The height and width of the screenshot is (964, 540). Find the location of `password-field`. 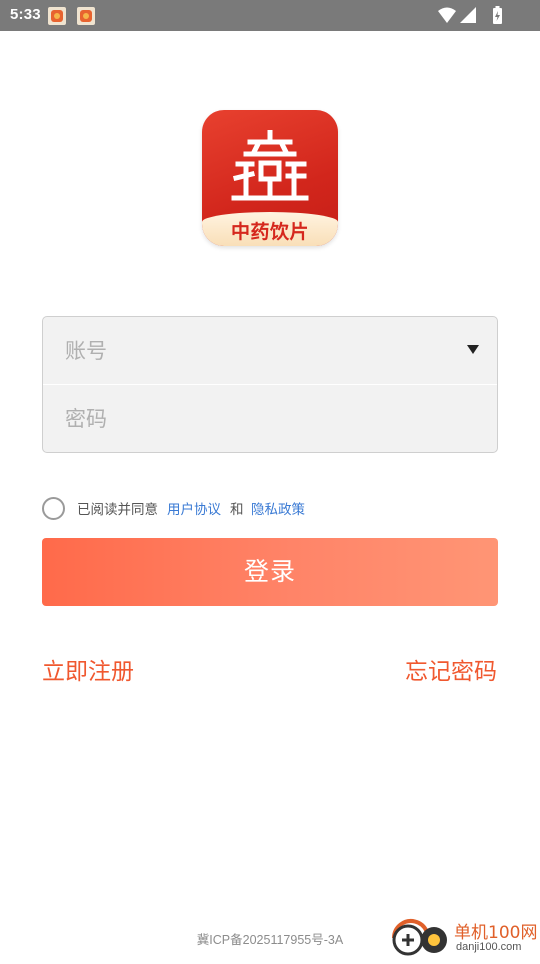

password-field is located at coordinates (270, 418).